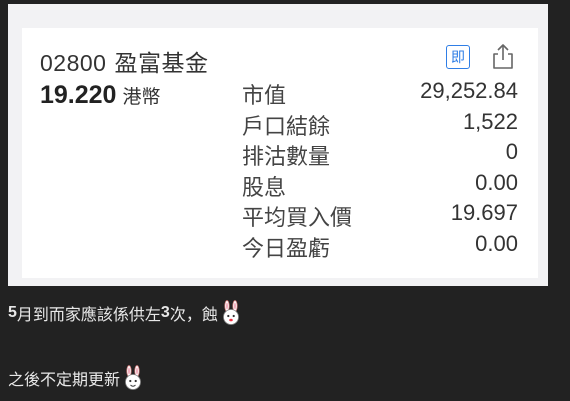 The height and width of the screenshot is (401, 570). What do you see at coordinates (496, 182) in the screenshot?
I see `dividend-value: 0.00` at bounding box center [496, 182].